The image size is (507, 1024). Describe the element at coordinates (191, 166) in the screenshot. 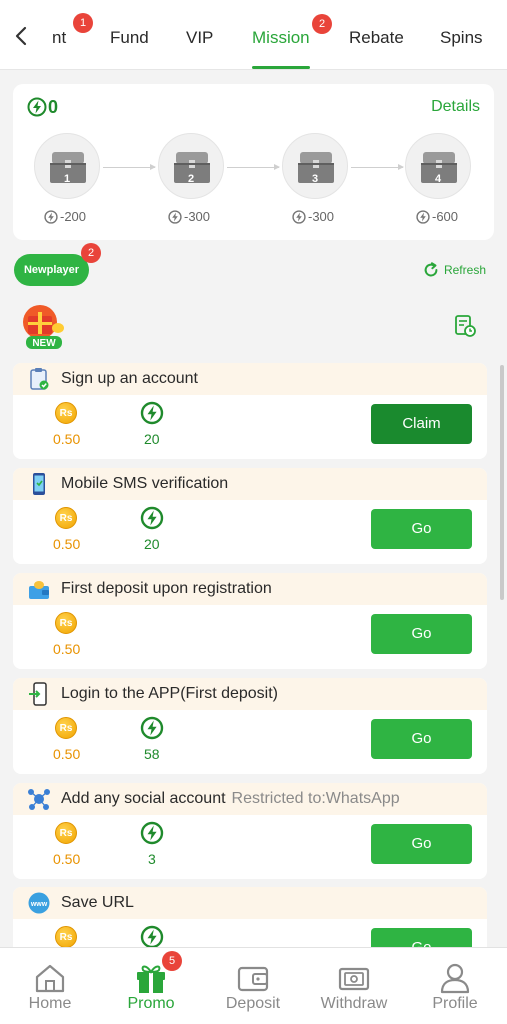

I see `treasure-chest-2: 2` at that location.